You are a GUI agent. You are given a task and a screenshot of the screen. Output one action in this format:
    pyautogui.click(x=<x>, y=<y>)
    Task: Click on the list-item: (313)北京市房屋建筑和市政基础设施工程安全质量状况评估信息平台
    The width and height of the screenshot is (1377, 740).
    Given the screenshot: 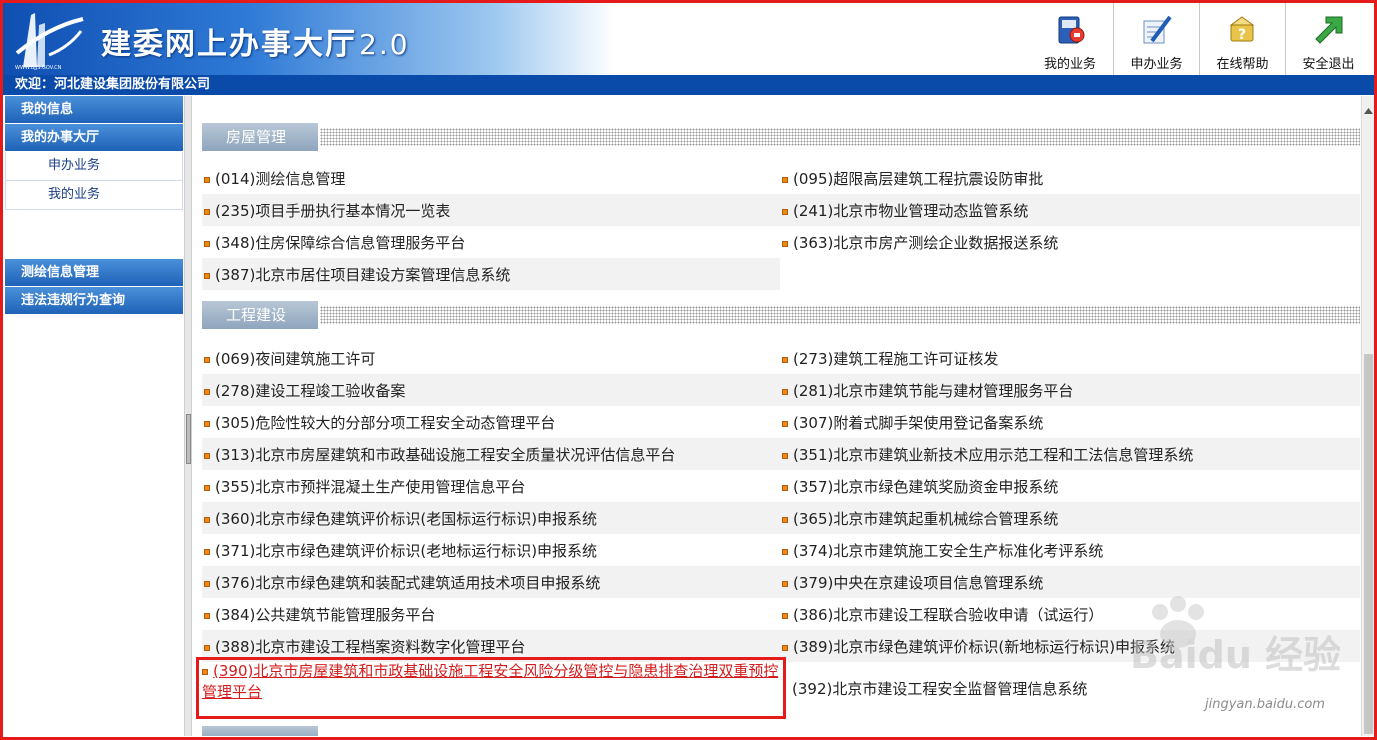 What is the action you would take?
    pyautogui.click(x=491, y=454)
    